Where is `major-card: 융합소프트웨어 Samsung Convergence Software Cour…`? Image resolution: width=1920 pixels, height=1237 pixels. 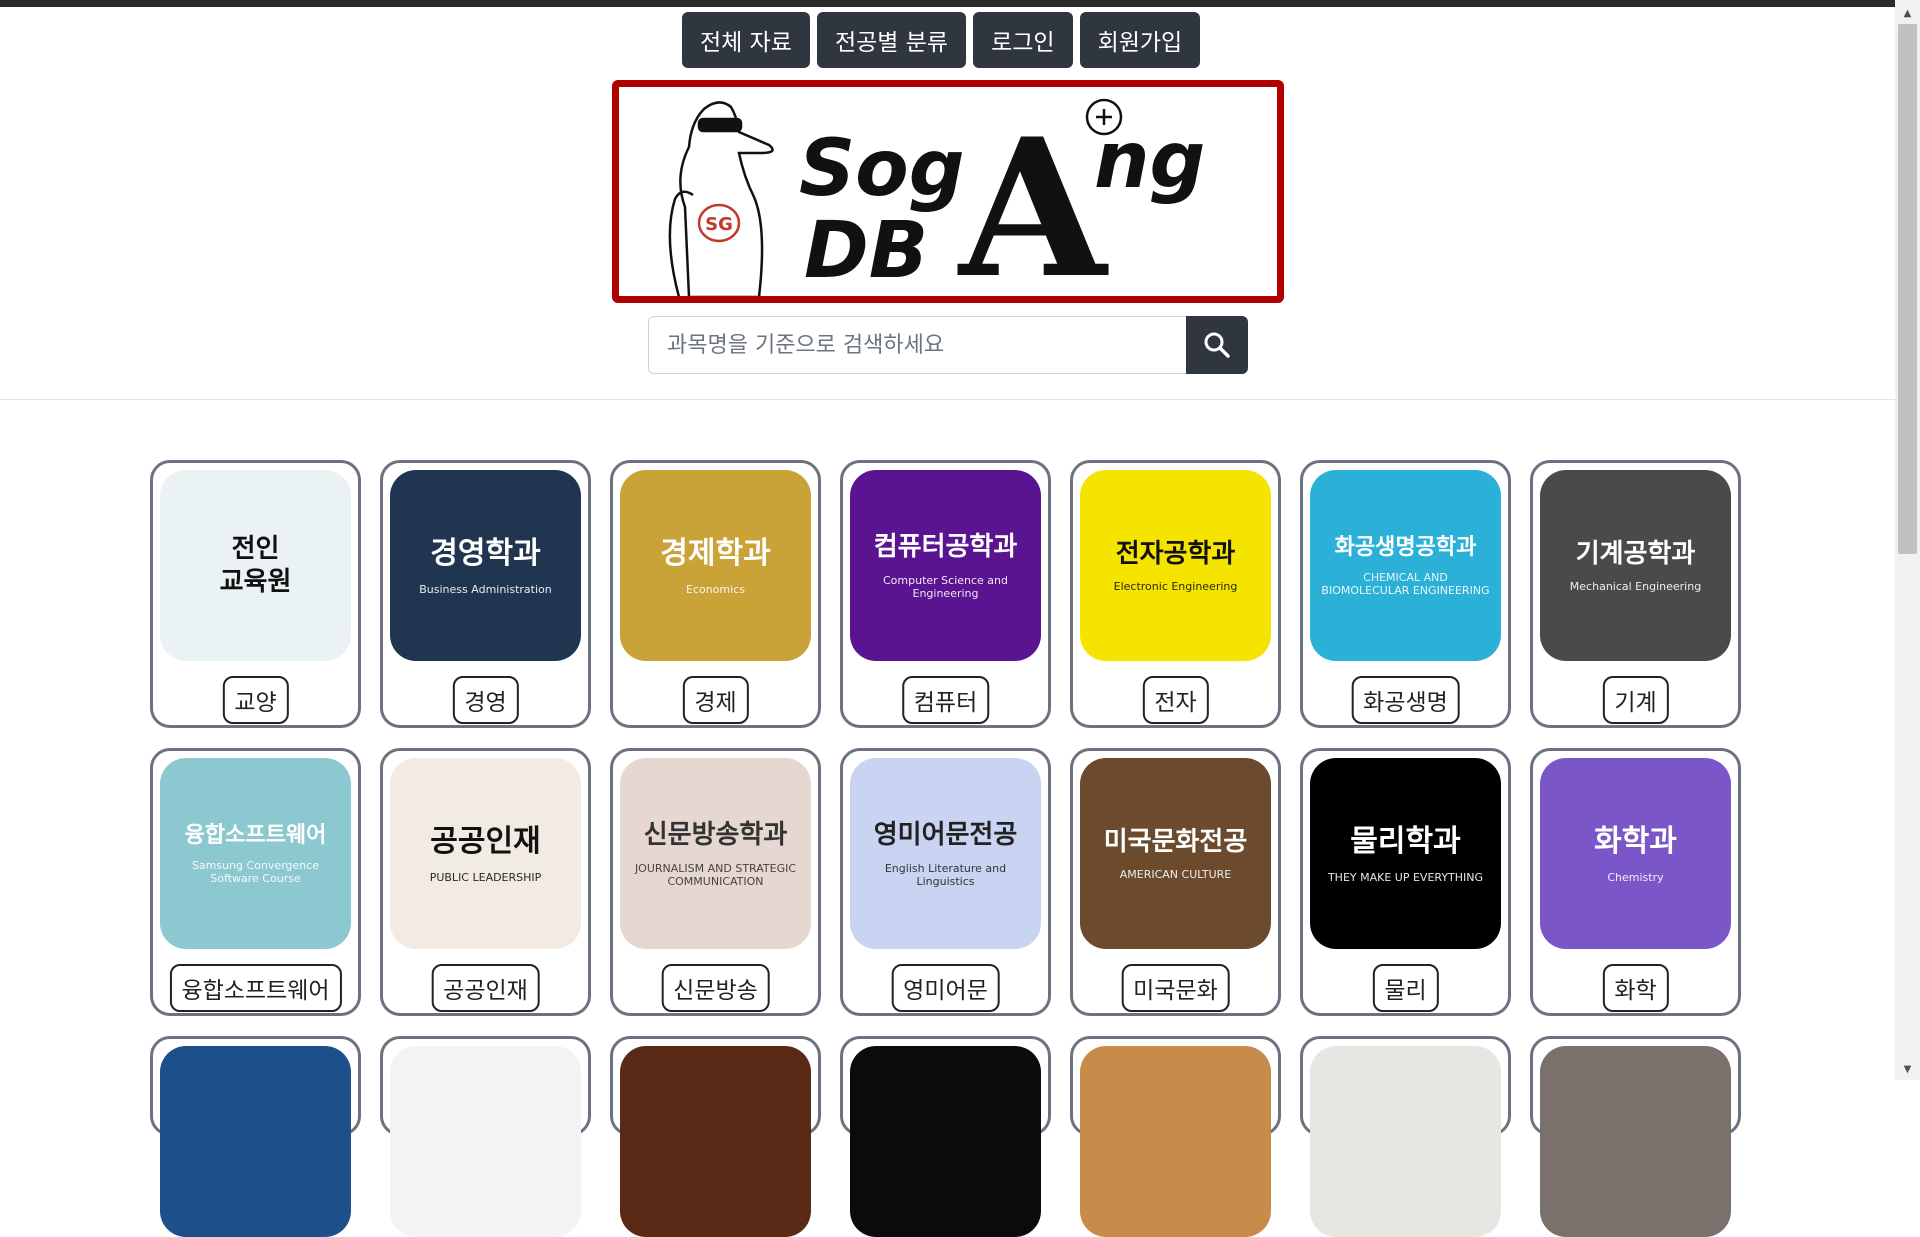 major-card: 융합소프트웨어 Samsung Convergence Software Cour… is located at coordinates (255, 882).